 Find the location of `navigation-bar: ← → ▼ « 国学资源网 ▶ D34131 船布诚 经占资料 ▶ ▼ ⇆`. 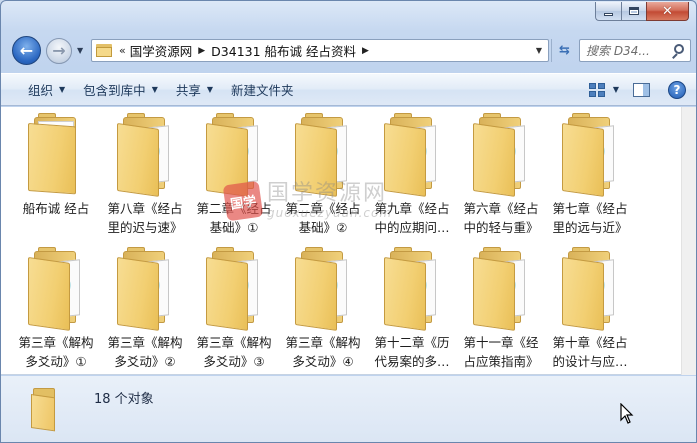

navigation-bar: ← → ▼ « 国学资源网 ▶ D34131 船布诚 经占资料 ▶ ▼ ⇆ is located at coordinates (349, 50).